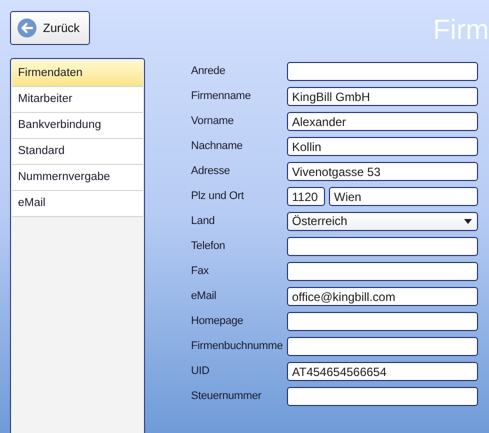 This screenshot has height=433, width=489. What do you see at coordinates (77, 126) in the screenshot?
I see `sidebar-item: Bankverbindung` at bounding box center [77, 126].